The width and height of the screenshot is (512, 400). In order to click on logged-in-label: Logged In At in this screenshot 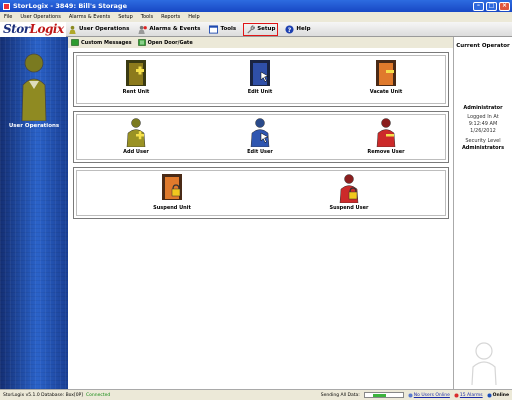, I will do `click(483, 117)`.